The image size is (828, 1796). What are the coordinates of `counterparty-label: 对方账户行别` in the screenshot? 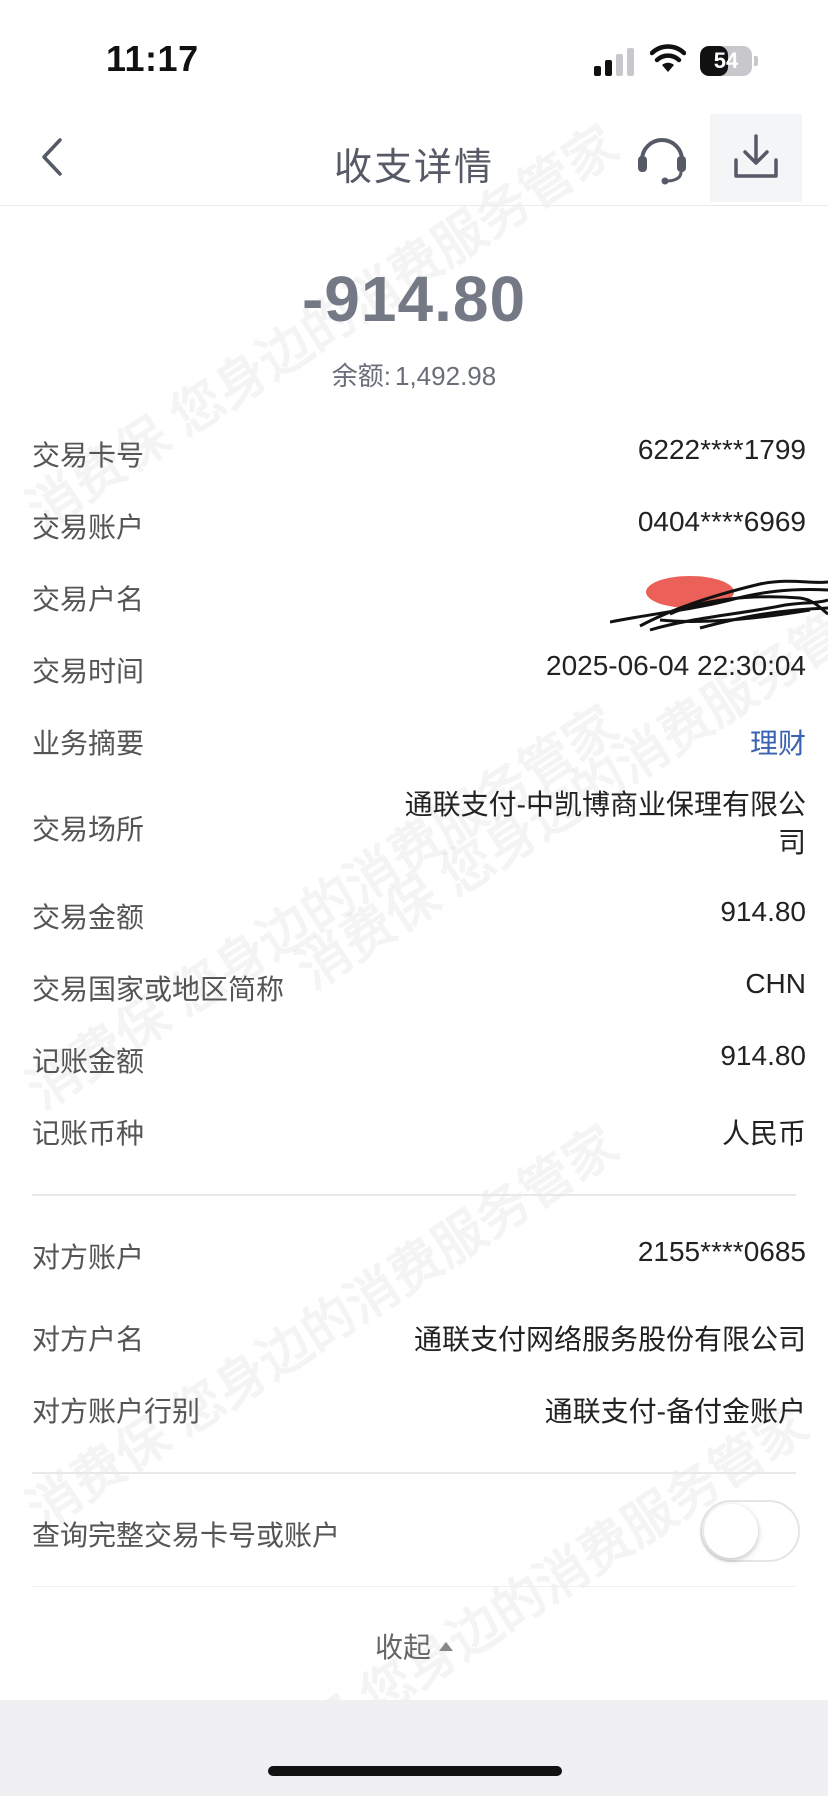 It's located at (116, 1411).